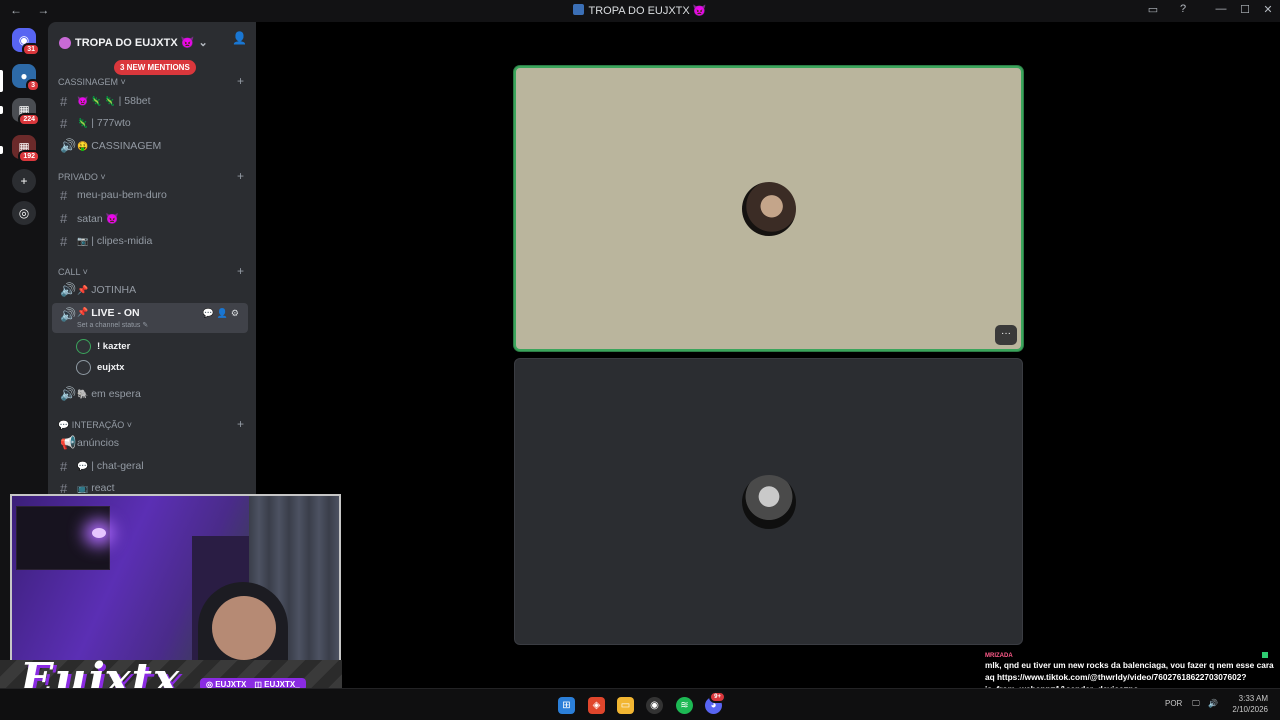 Image resolution: width=1280 pixels, height=720 pixels. What do you see at coordinates (1253, 698) in the screenshot?
I see `clock-time: 3:33 AM` at bounding box center [1253, 698].